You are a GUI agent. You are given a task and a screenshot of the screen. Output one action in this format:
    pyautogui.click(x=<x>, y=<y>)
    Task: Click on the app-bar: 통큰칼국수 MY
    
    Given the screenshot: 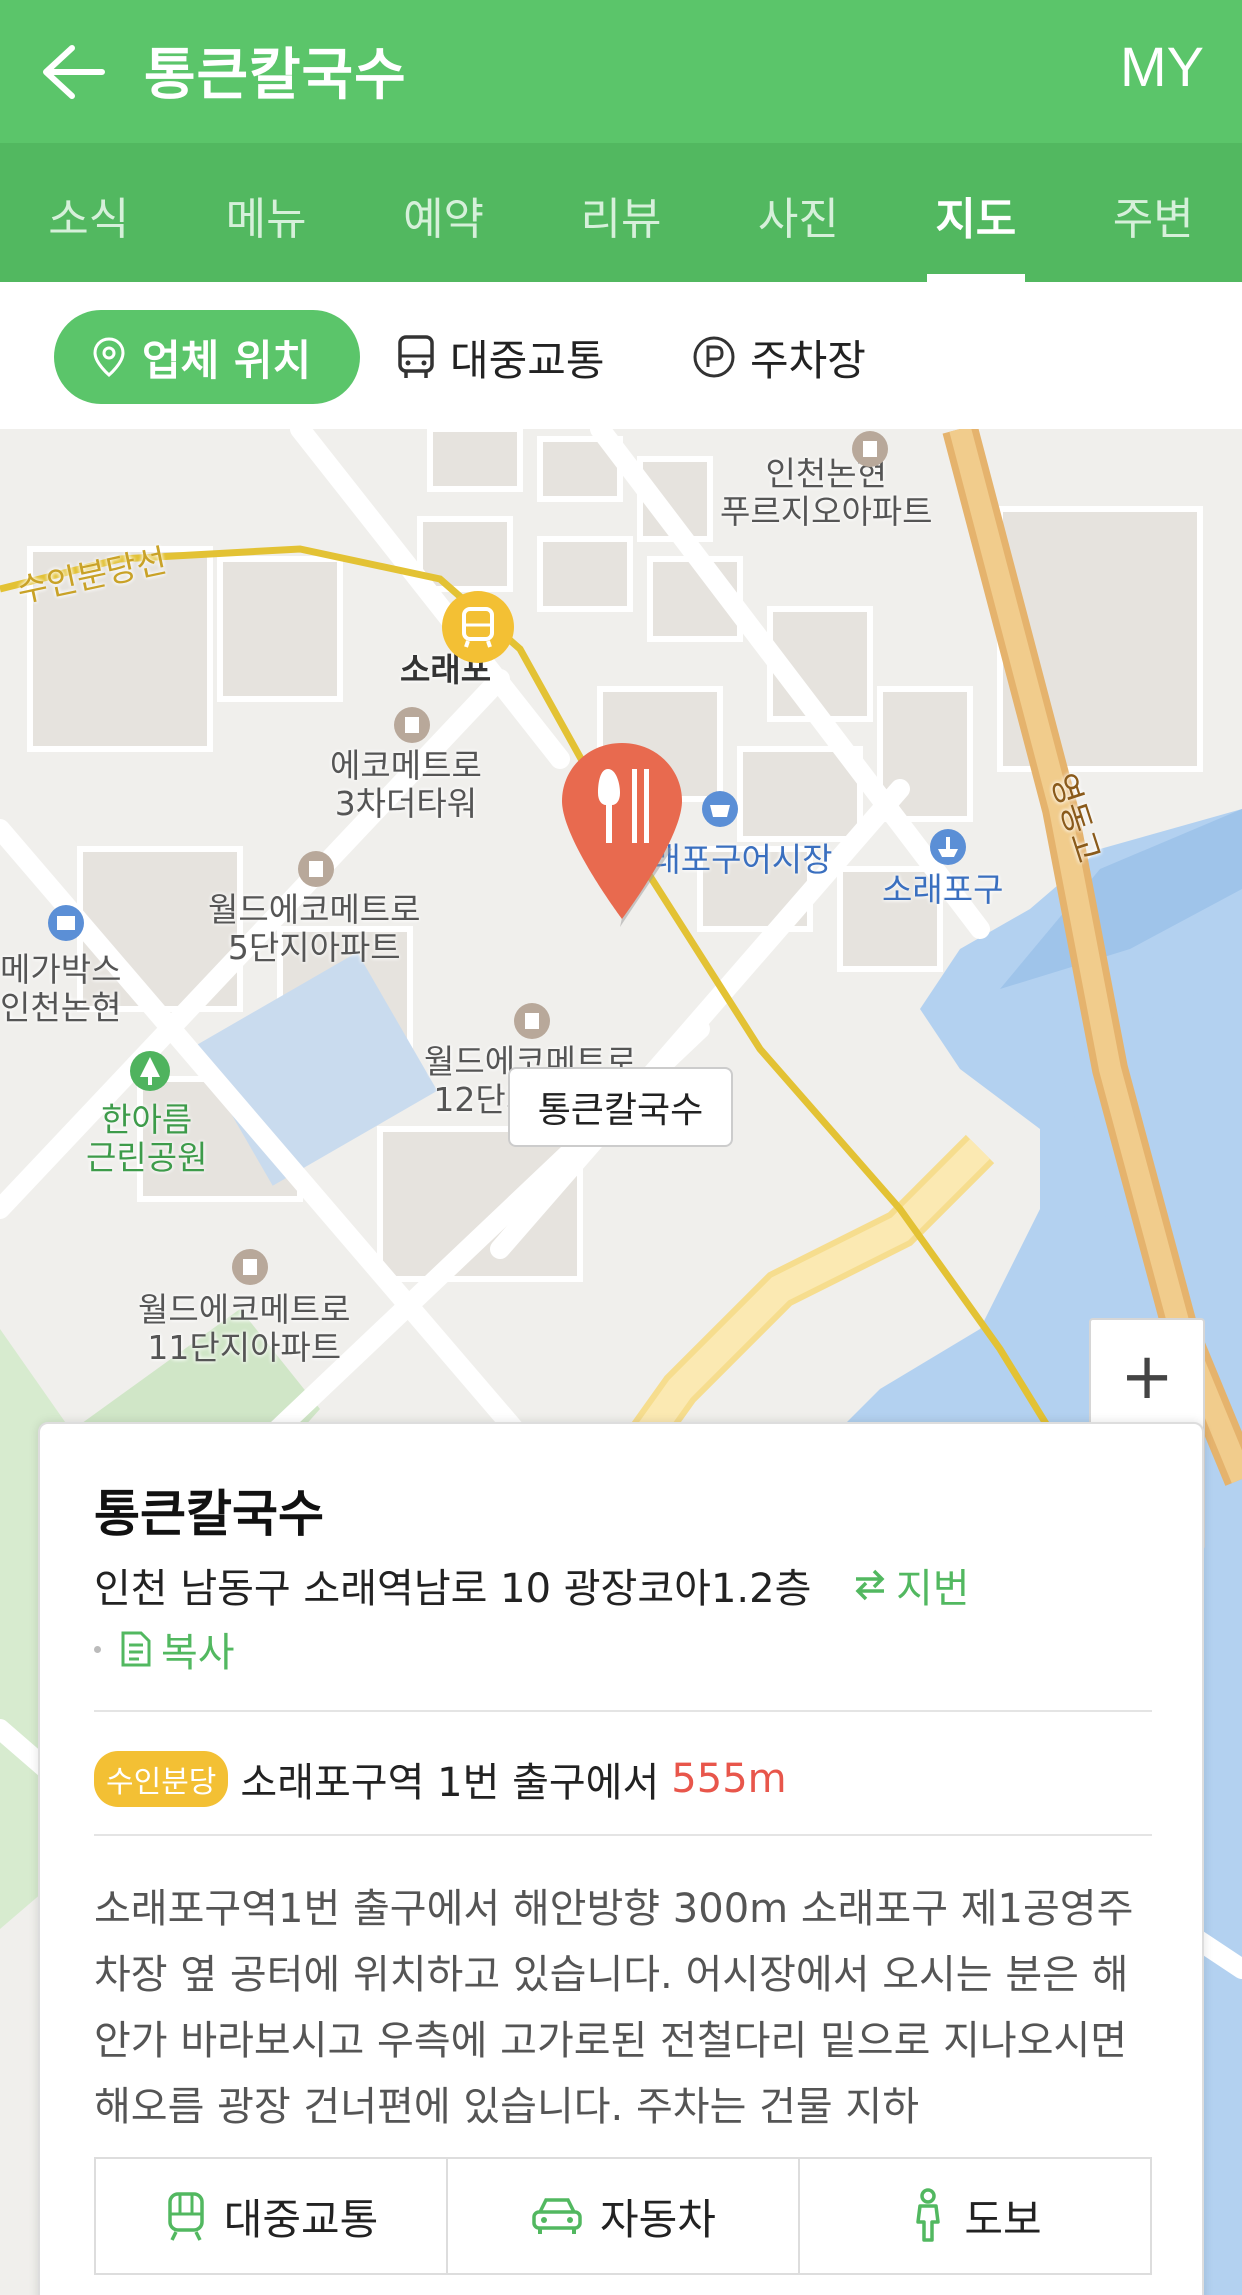 What is the action you would take?
    pyautogui.click(x=621, y=71)
    